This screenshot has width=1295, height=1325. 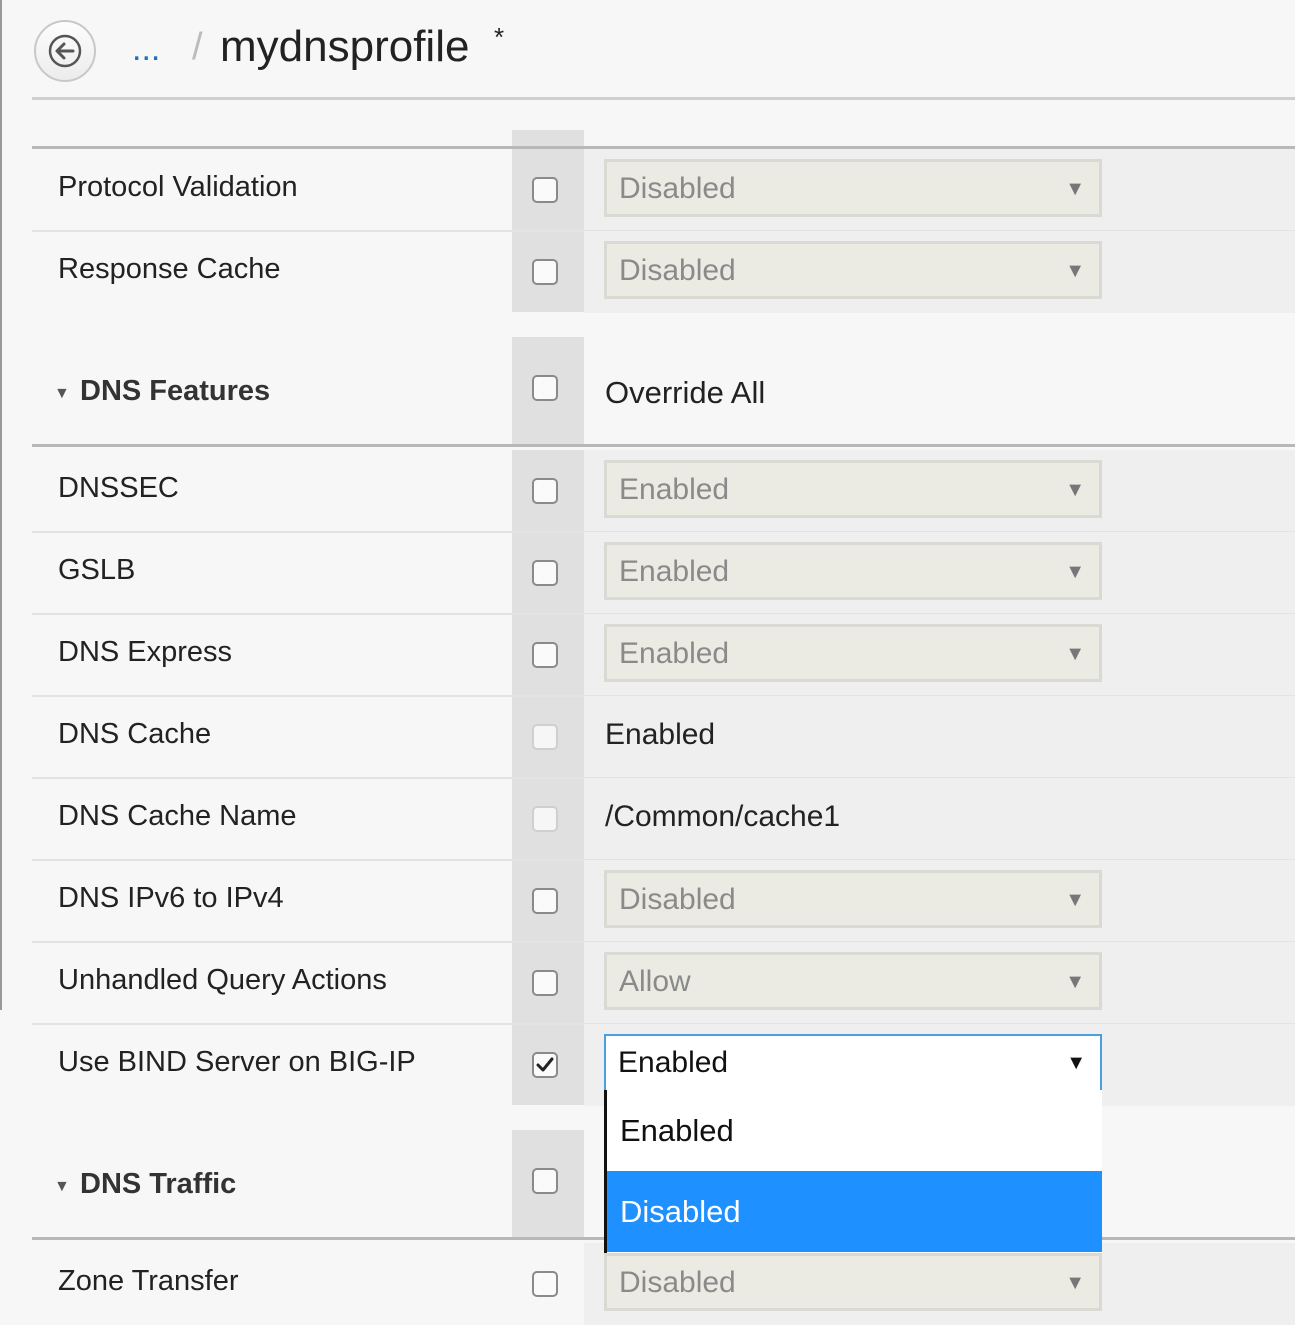 What do you see at coordinates (853, 188) in the screenshot?
I see `protocol-validation-select: Disabled ▼` at bounding box center [853, 188].